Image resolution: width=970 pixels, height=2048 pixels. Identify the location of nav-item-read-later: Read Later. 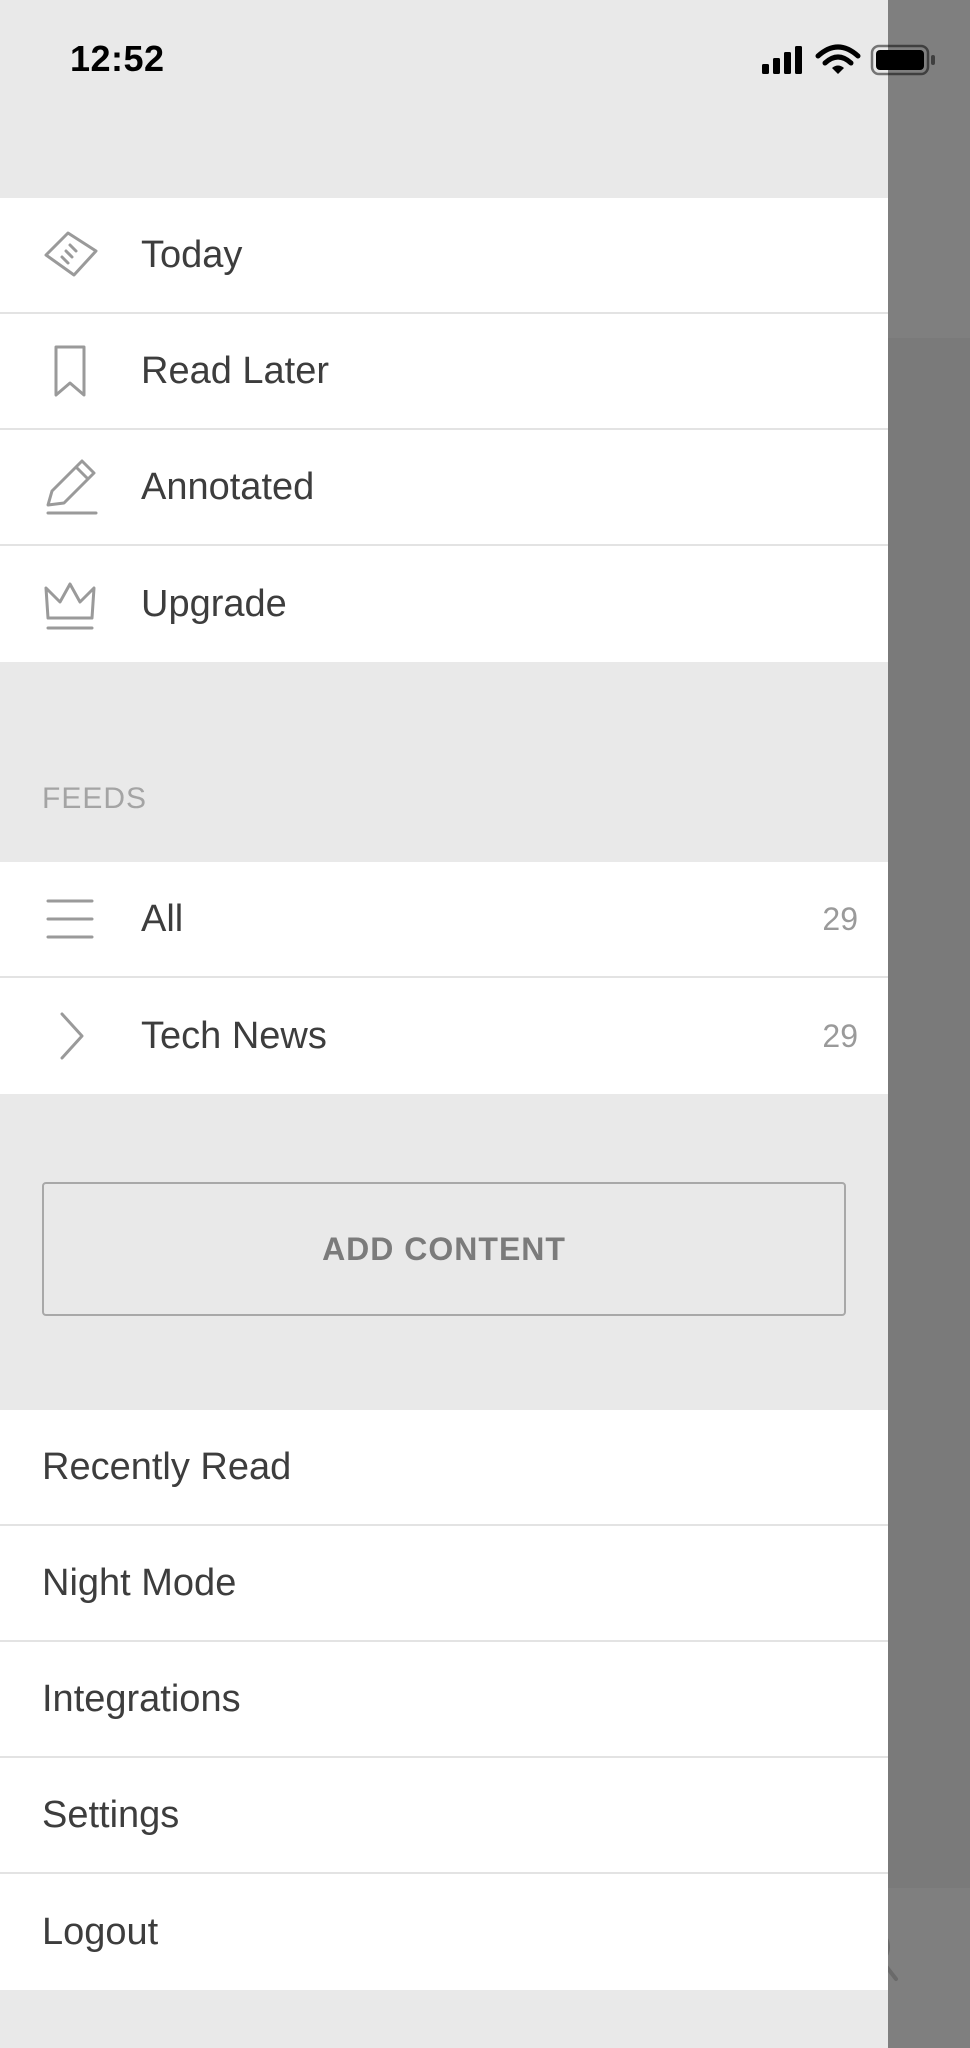
(444, 372).